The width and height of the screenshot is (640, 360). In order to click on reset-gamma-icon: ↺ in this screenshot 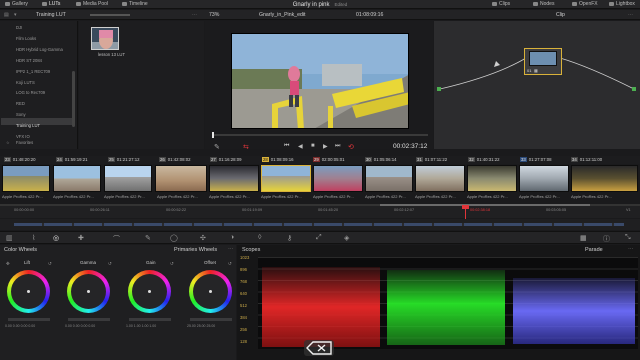, I will do `click(110, 264)`.